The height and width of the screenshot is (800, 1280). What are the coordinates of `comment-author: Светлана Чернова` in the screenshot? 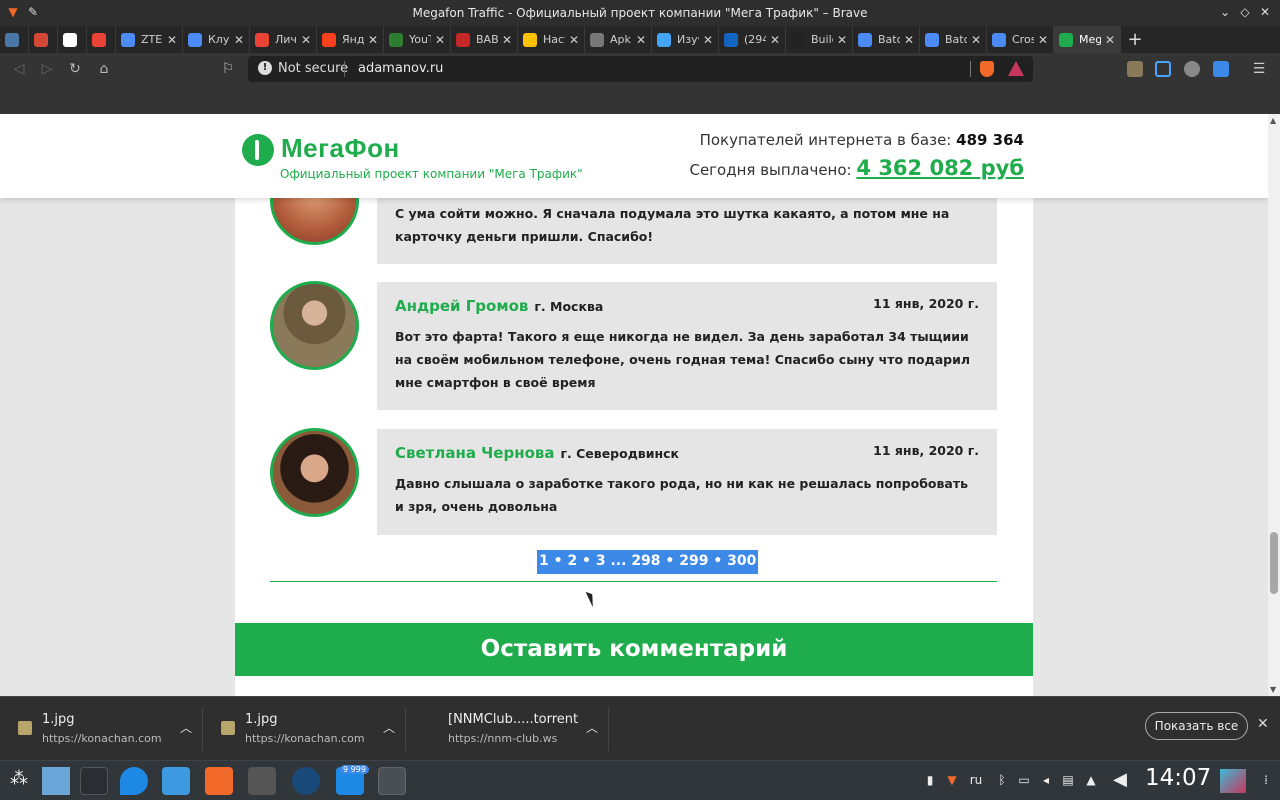 It's located at (475, 453).